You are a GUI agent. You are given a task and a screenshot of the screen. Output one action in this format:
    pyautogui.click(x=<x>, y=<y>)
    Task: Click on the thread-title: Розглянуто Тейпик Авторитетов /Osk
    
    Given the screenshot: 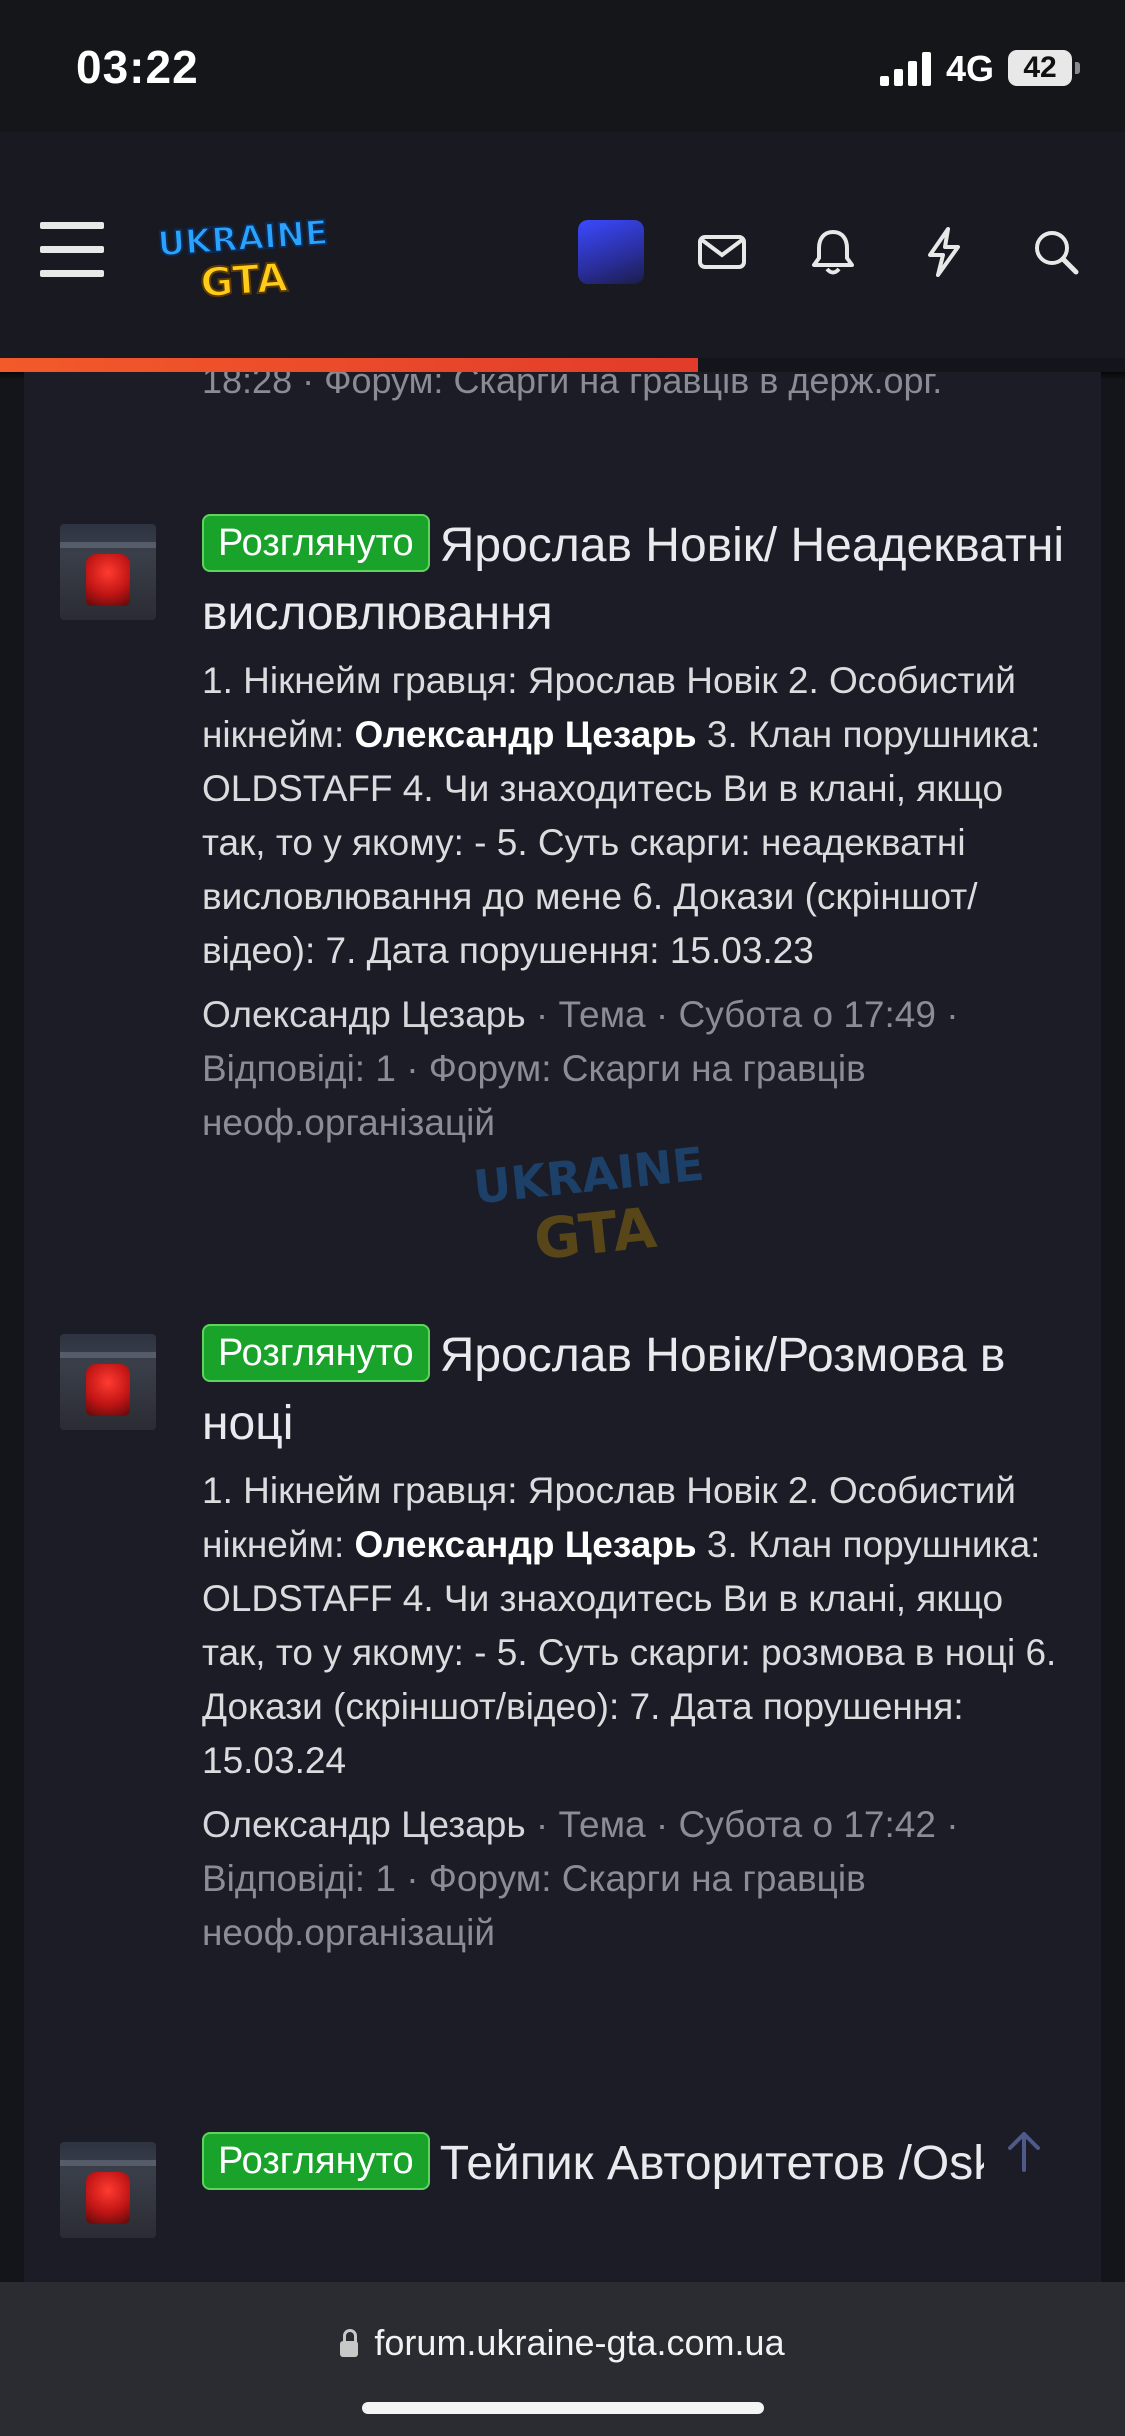 What is the action you would take?
    pyautogui.click(x=637, y=2164)
    